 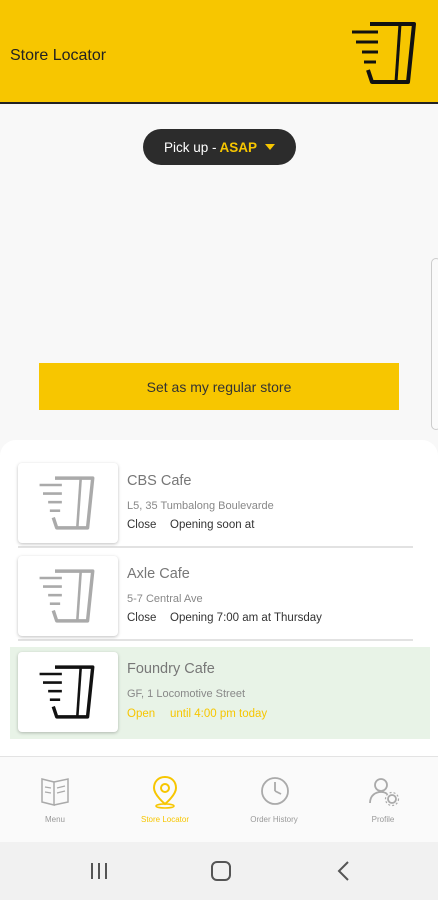 I want to click on nav-label: Menu, so click(x=54, y=819).